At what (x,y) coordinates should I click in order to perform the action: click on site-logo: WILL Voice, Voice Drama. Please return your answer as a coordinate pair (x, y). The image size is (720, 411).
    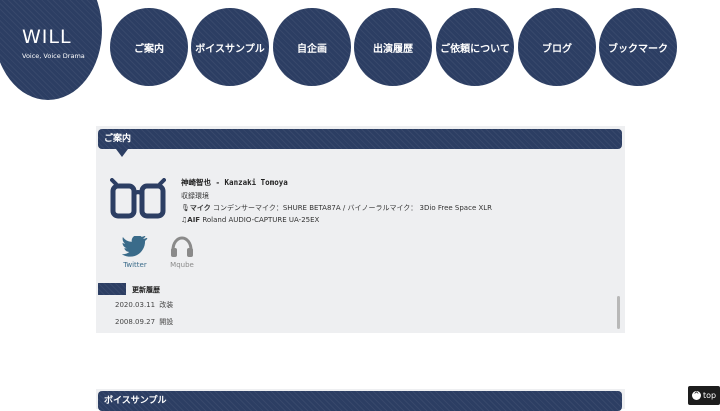
    Looking at the image, I should click on (51, 50).